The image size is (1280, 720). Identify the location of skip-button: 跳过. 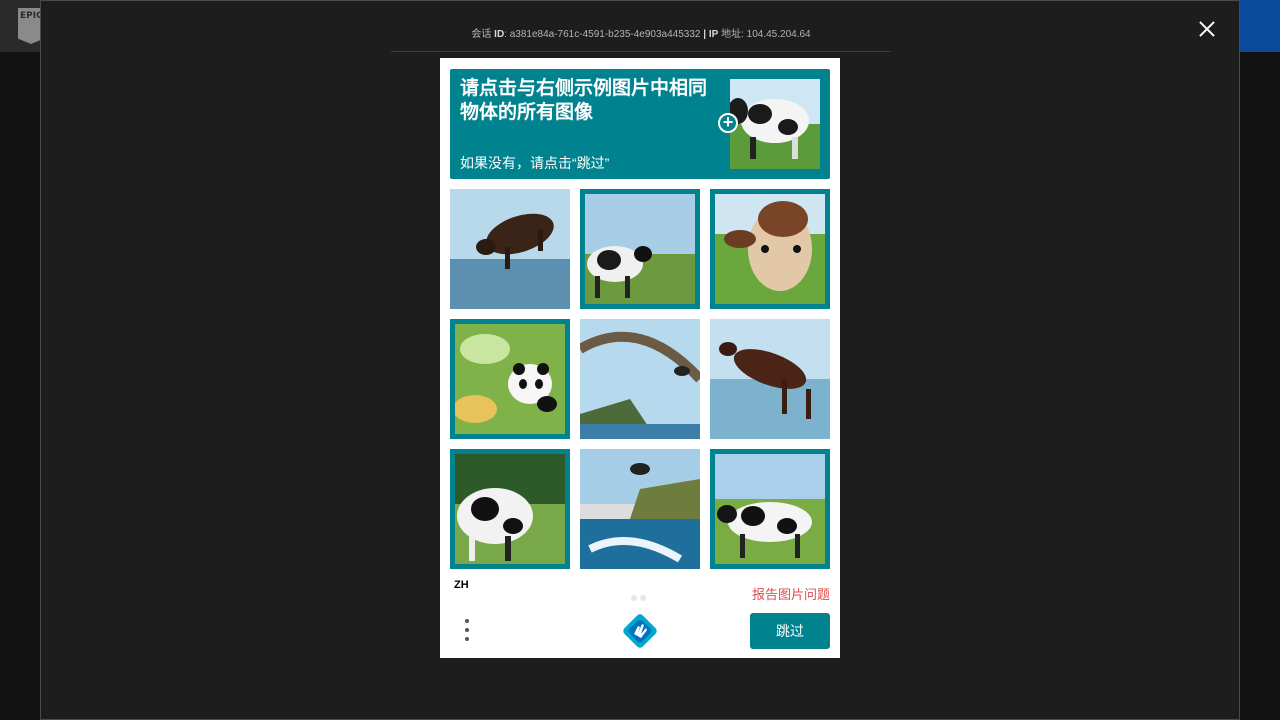
(790, 631).